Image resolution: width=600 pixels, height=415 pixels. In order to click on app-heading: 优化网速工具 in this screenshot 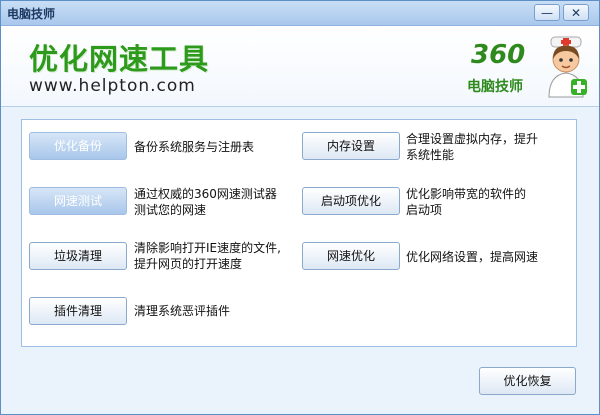, I will do `click(119, 59)`.